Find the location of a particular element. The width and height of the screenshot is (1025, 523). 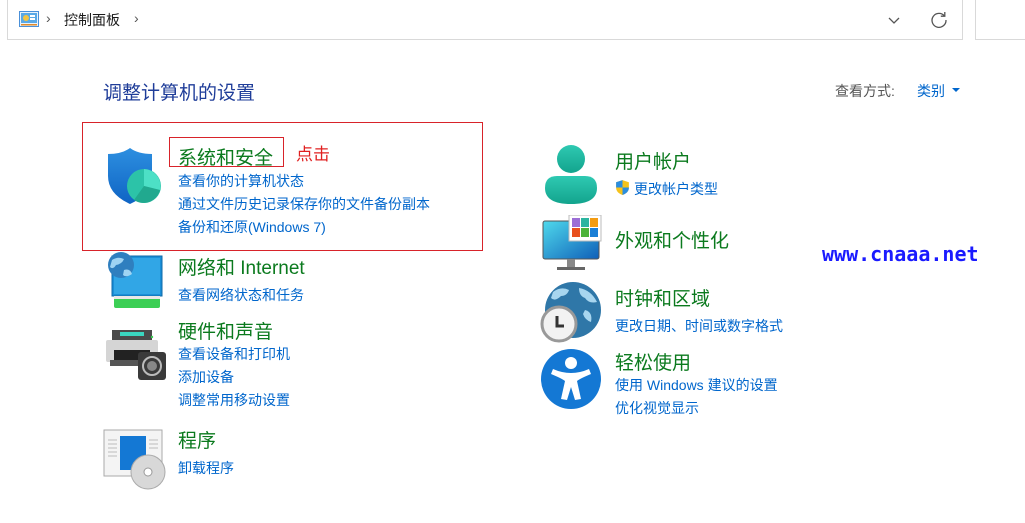

appearance-icon is located at coordinates (572, 242).